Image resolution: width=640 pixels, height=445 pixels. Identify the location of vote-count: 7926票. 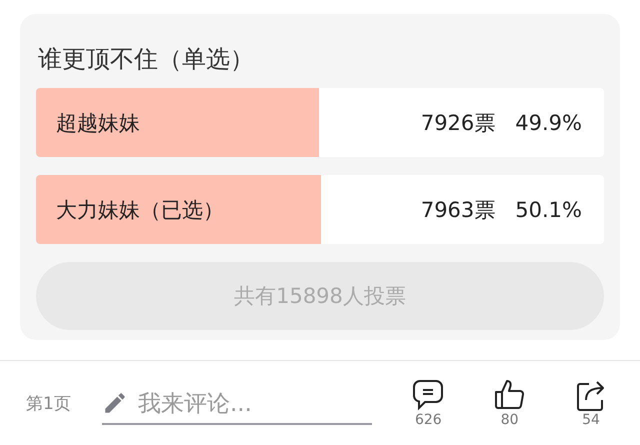
(458, 123).